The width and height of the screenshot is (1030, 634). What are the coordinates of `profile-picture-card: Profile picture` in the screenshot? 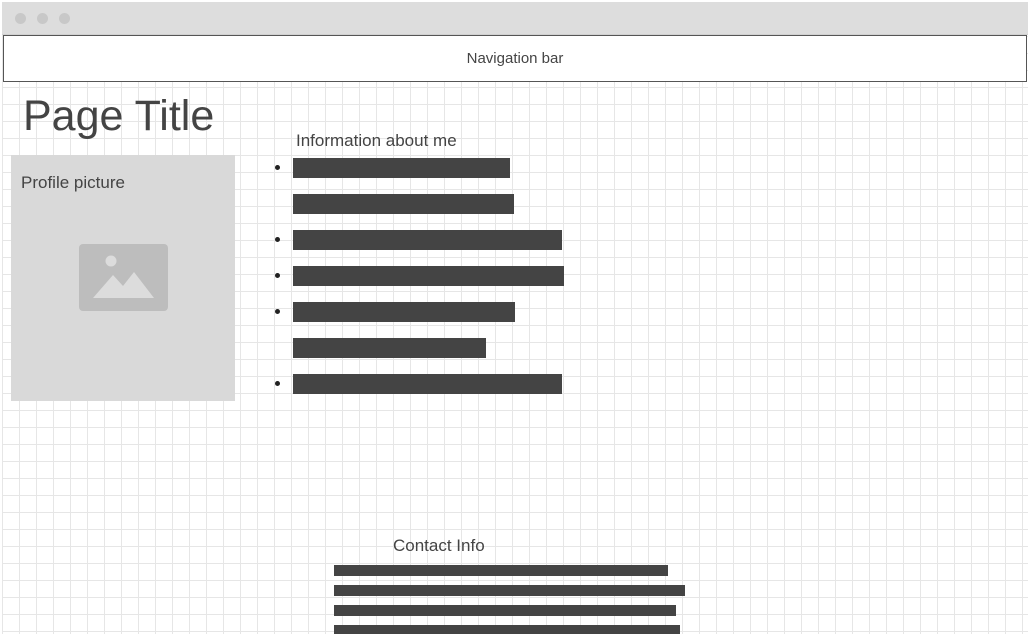 It's located at (123, 278).